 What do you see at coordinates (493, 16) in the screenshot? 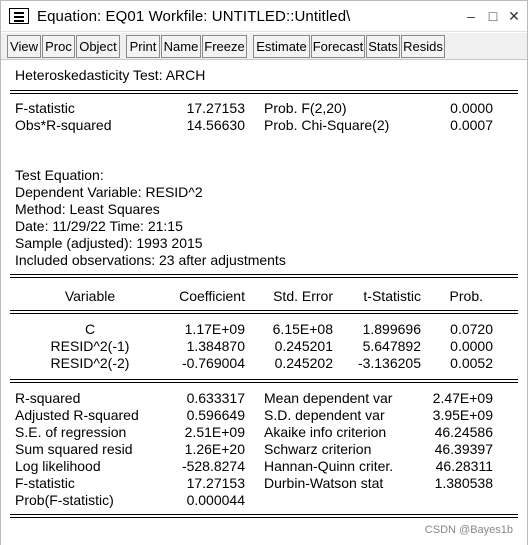
I see `maximize-icon: □` at bounding box center [493, 16].